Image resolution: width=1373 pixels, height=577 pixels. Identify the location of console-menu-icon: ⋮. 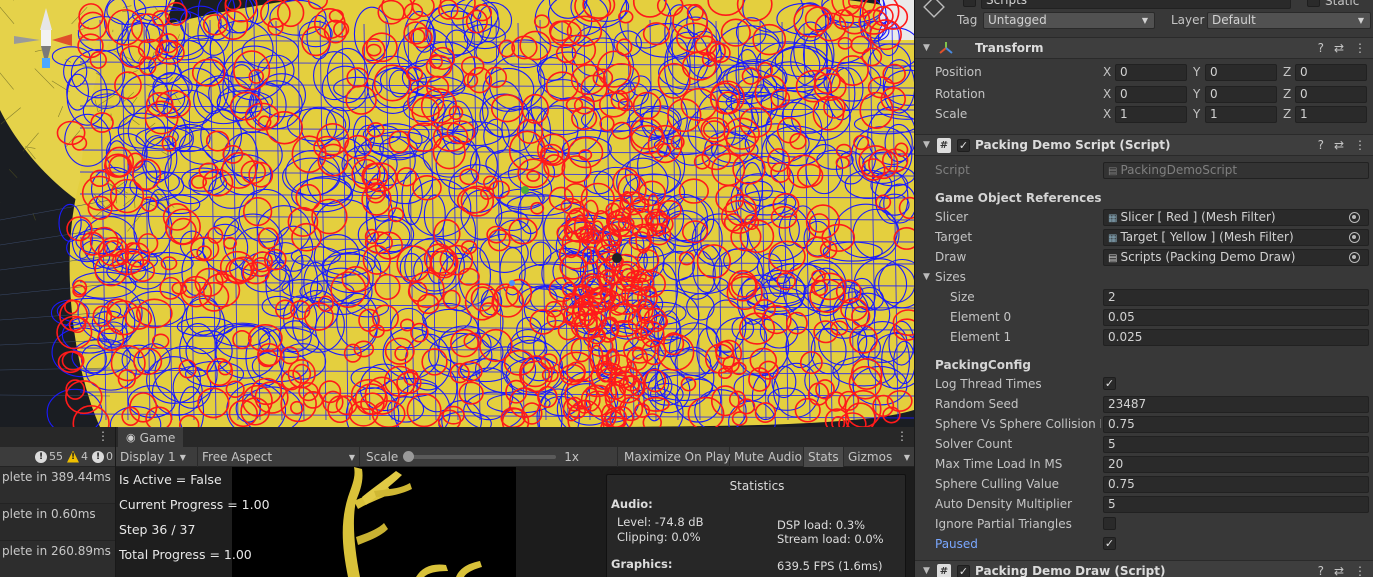
(103, 436).